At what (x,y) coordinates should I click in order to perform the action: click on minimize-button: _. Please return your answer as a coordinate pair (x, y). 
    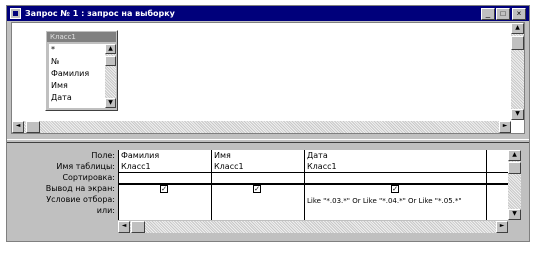
    Looking at the image, I should click on (488, 14).